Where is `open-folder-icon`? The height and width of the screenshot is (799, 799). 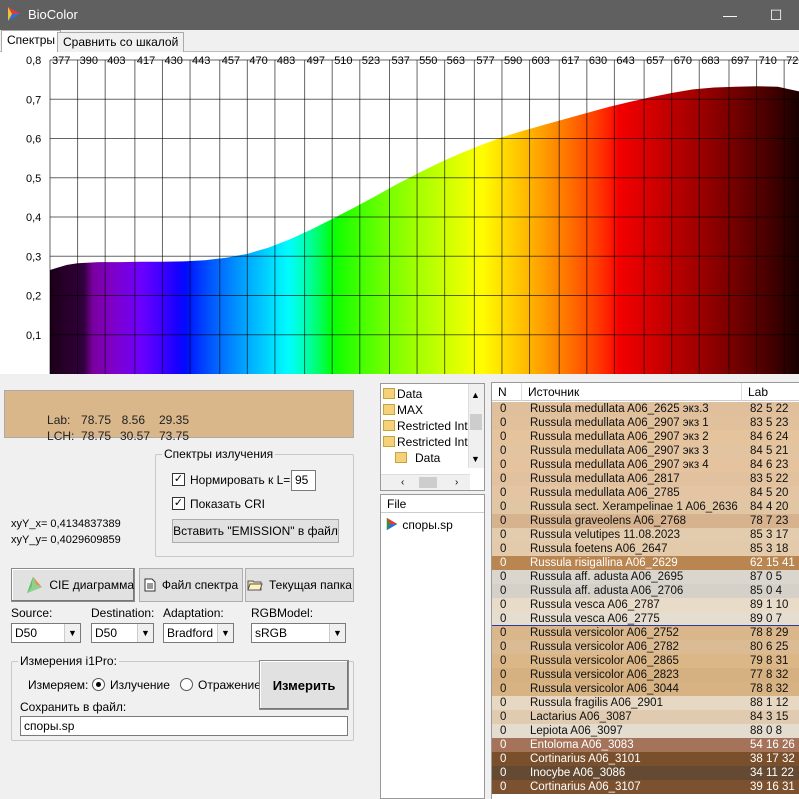
open-folder-icon is located at coordinates (255, 585).